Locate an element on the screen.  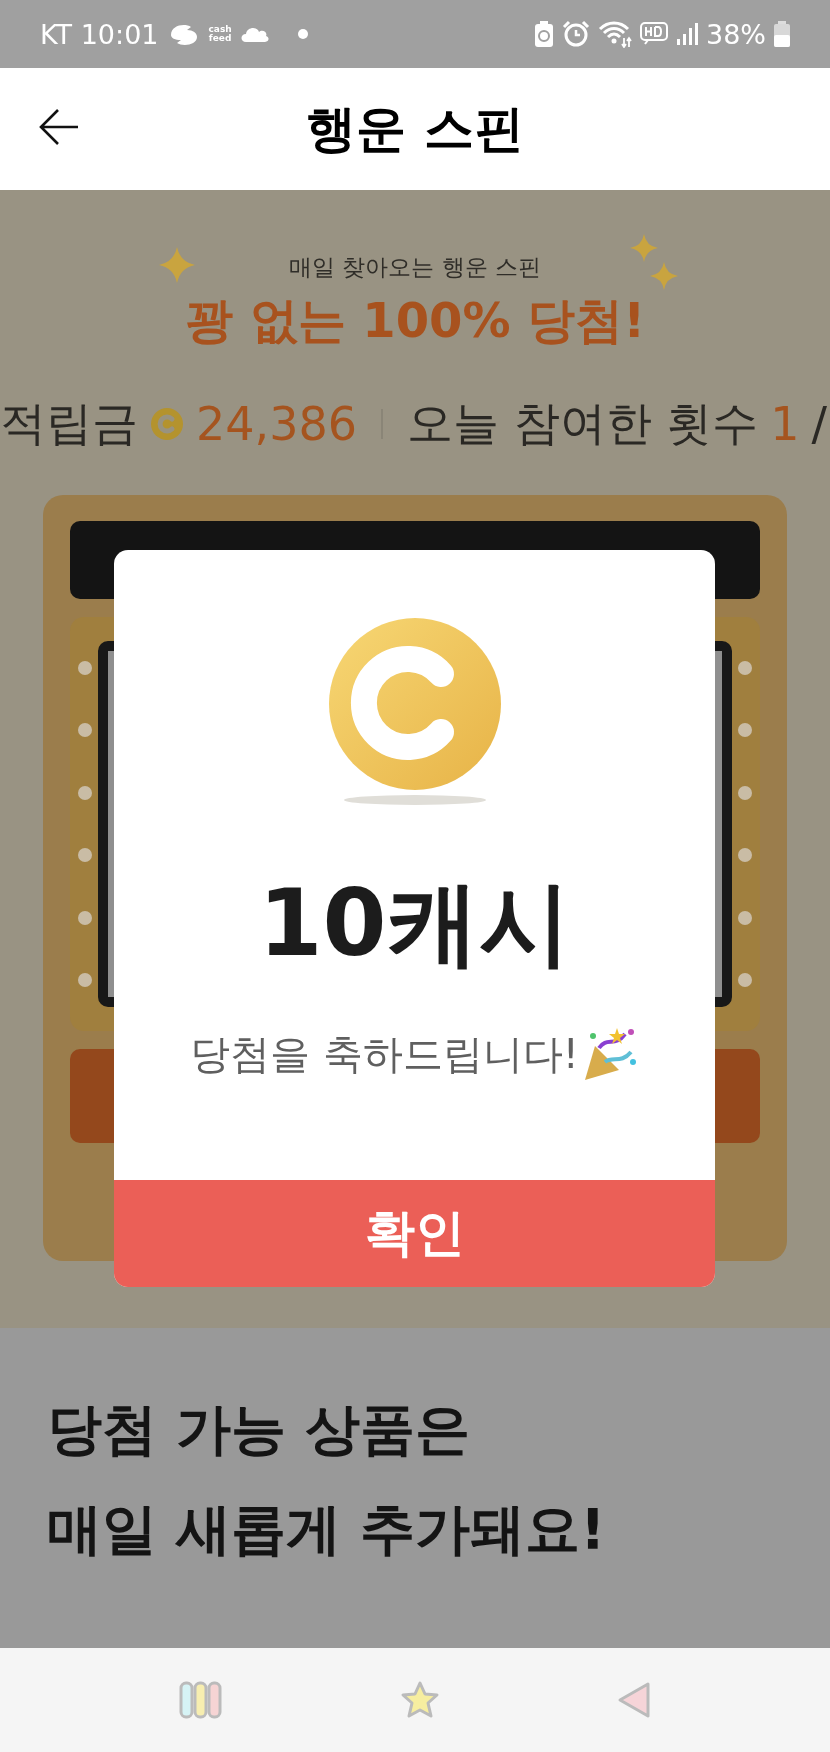
coin-icon is located at coordinates (167, 424).